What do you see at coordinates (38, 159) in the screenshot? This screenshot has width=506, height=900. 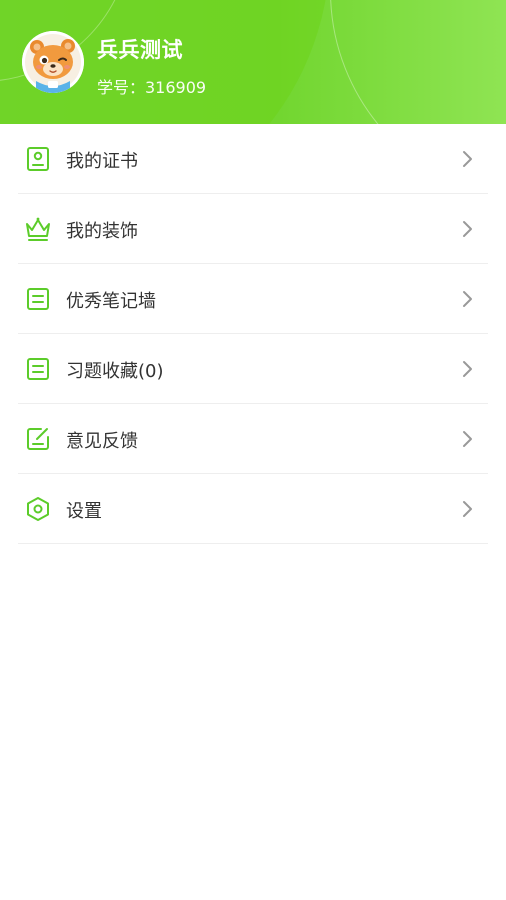 I see `certificate-icon` at bounding box center [38, 159].